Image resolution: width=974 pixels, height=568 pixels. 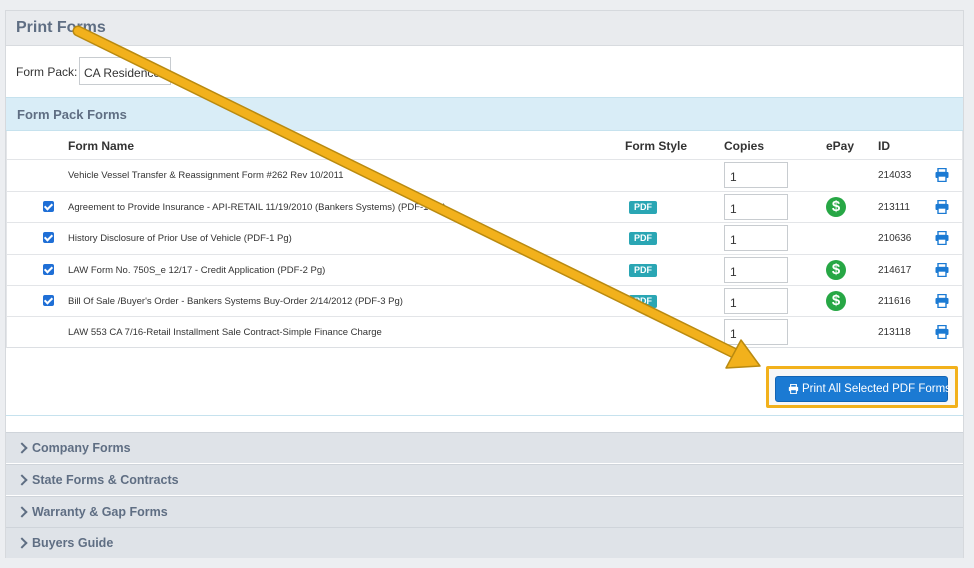 I want to click on header-form-name: Form Name, so click(x=101, y=146).